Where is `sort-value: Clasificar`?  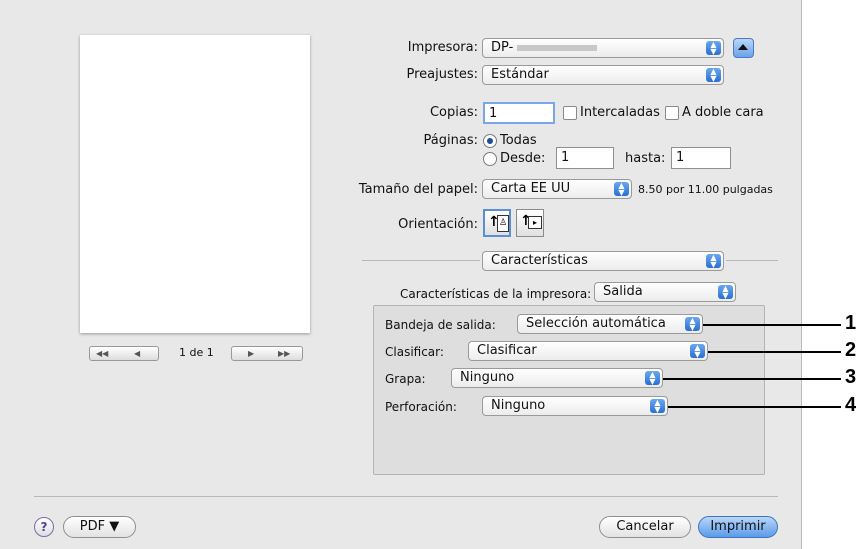 sort-value: Clasificar is located at coordinates (507, 350).